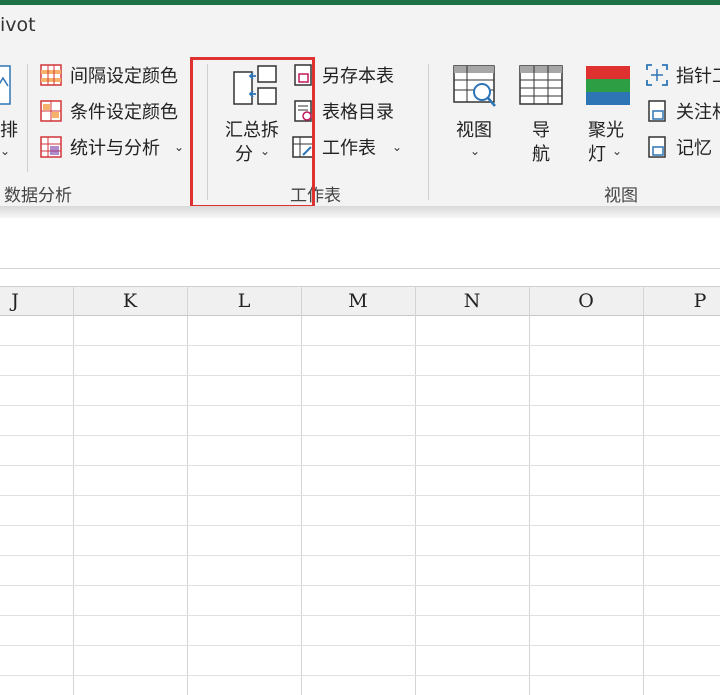 The height and width of the screenshot is (695, 720). I want to click on formula-bar-border, so click(360, 268).